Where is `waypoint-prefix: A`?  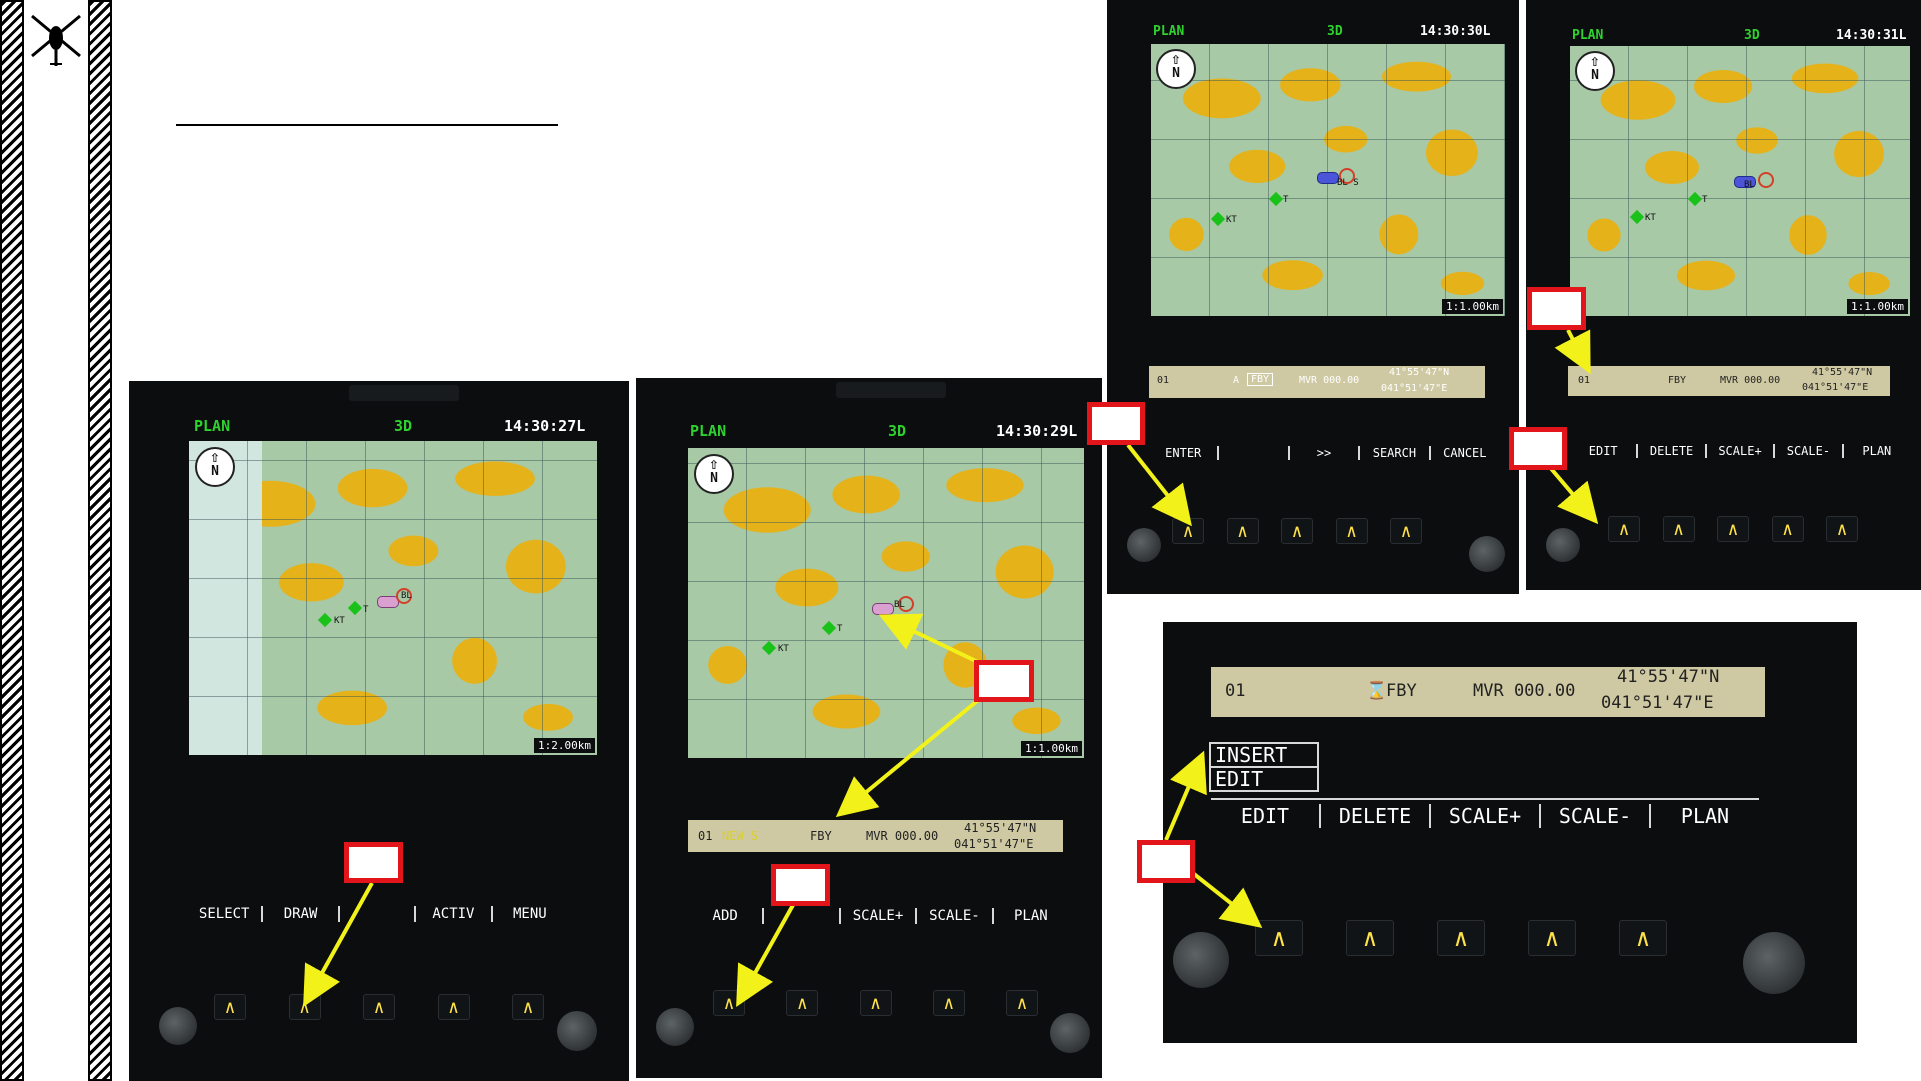 waypoint-prefix: A is located at coordinates (1236, 380).